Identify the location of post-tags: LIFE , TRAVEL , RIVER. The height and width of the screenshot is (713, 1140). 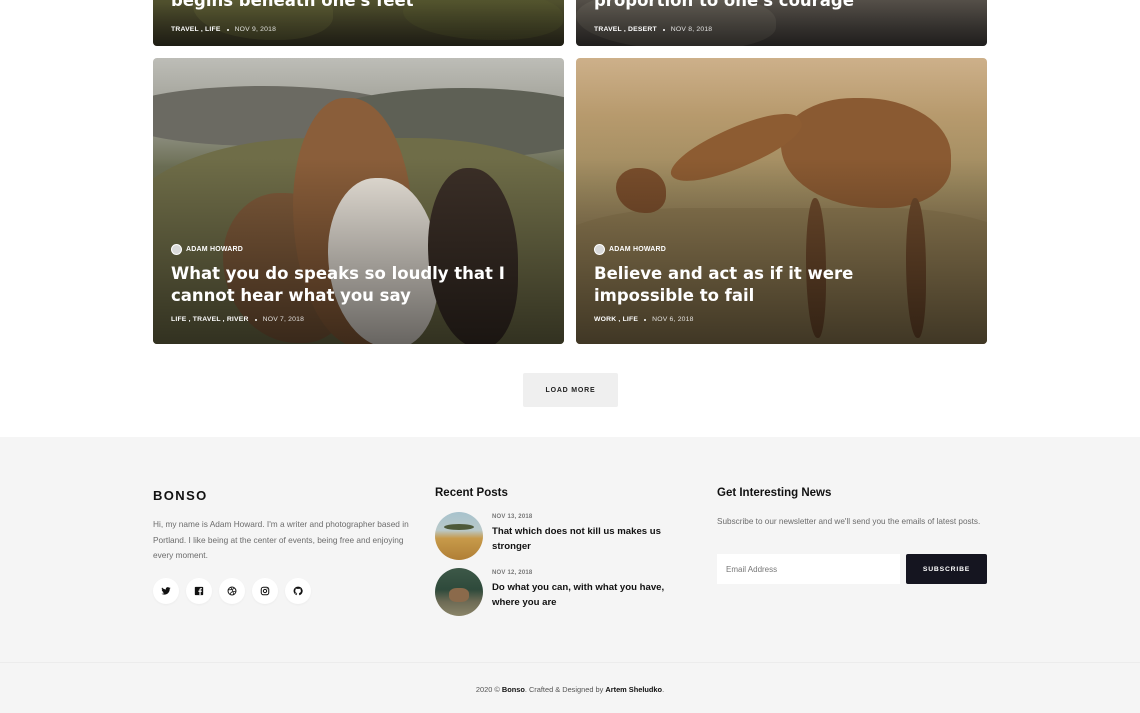
(210, 319).